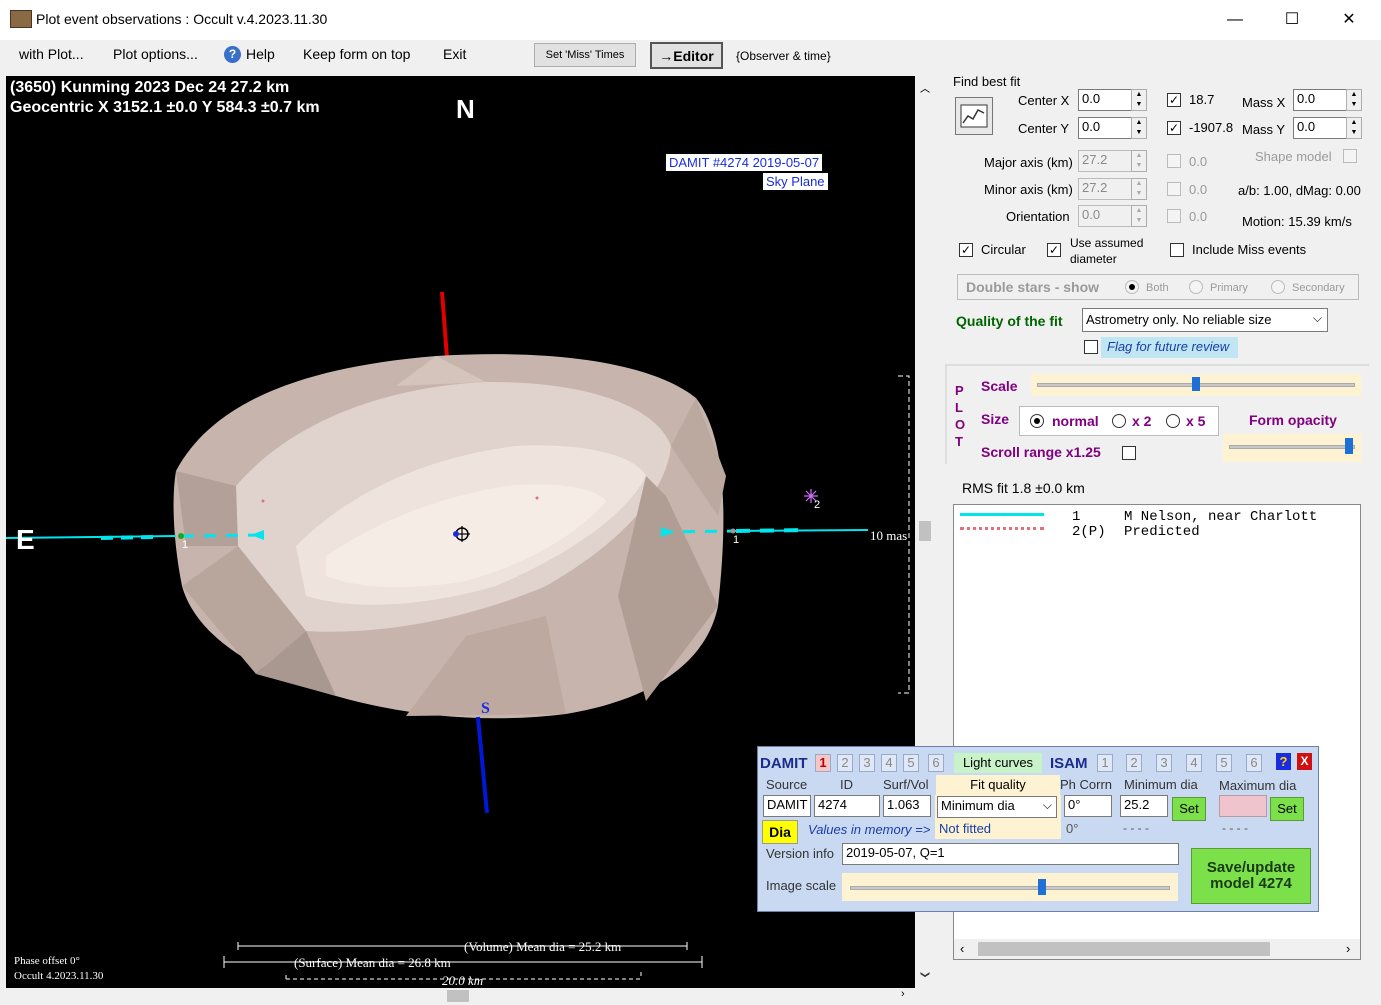 The height and width of the screenshot is (1005, 1381). What do you see at coordinates (1105, 216) in the screenshot?
I see `orientation-input: 0.0` at bounding box center [1105, 216].